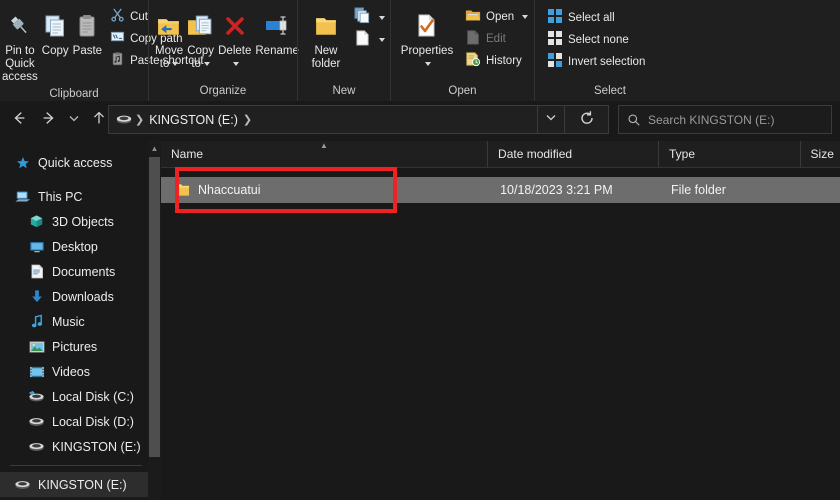  What do you see at coordinates (36, 321) in the screenshot?
I see `music-icon` at bounding box center [36, 321].